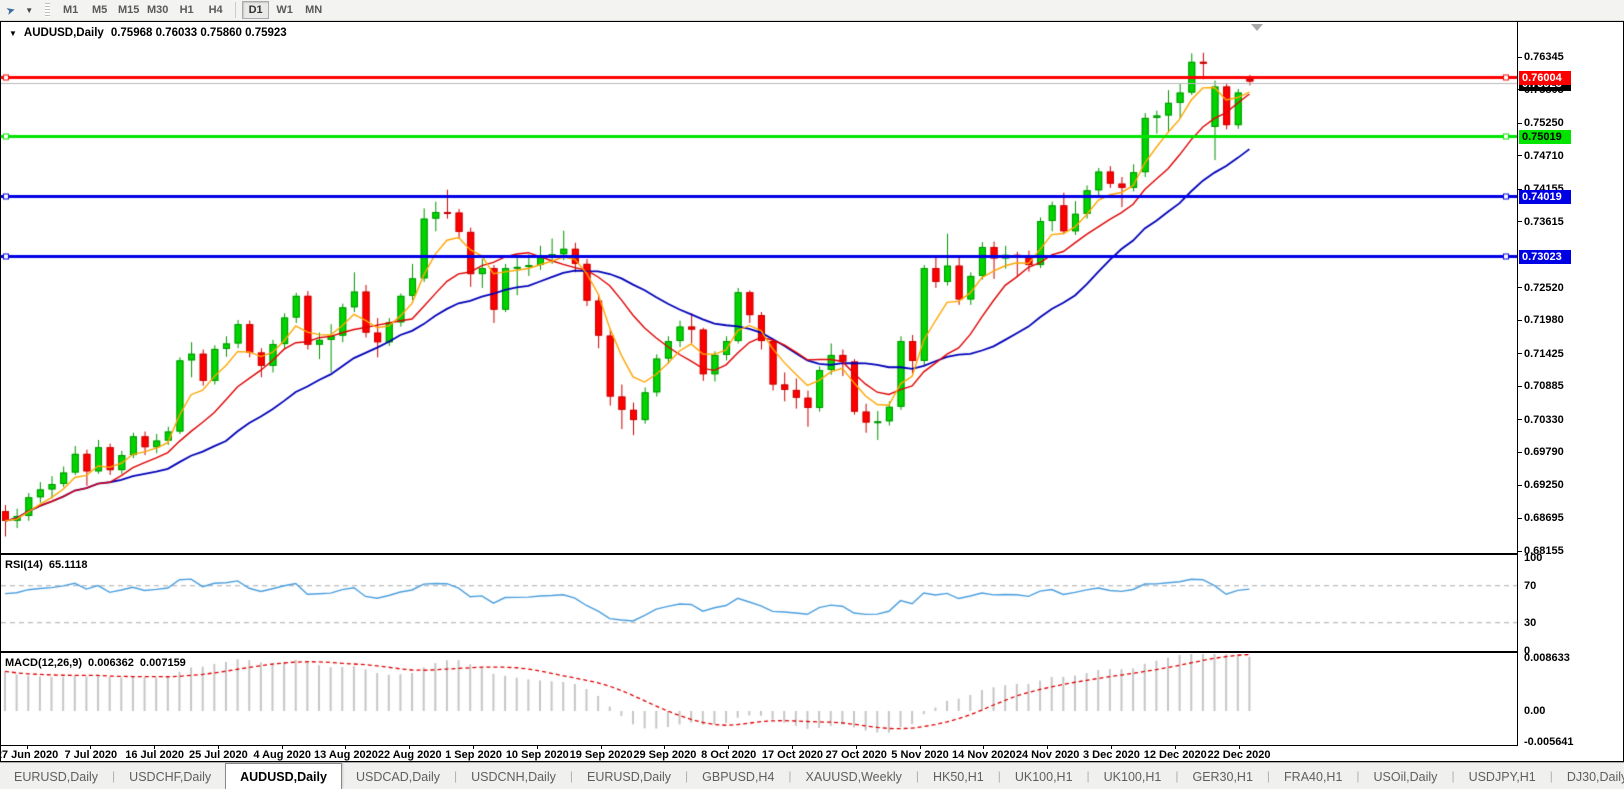 This screenshot has width=1624, height=789. What do you see at coordinates (1257, 27) in the screenshot?
I see `chart-shift-marker-icon` at bounding box center [1257, 27].